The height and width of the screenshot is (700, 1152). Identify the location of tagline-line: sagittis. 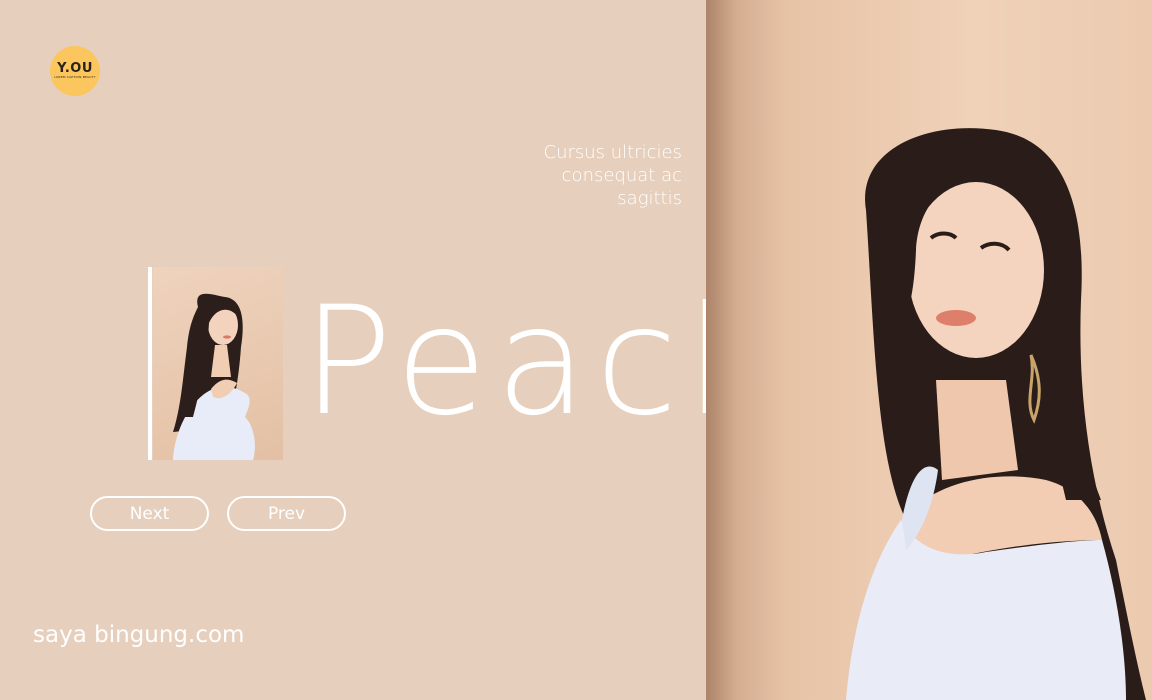
(649, 198).